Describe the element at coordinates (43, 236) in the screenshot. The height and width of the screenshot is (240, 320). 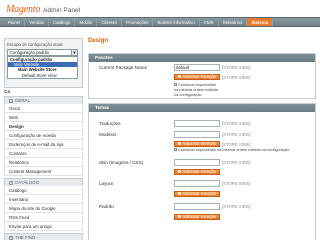
I see `section-the-find: + THE FIND` at that location.